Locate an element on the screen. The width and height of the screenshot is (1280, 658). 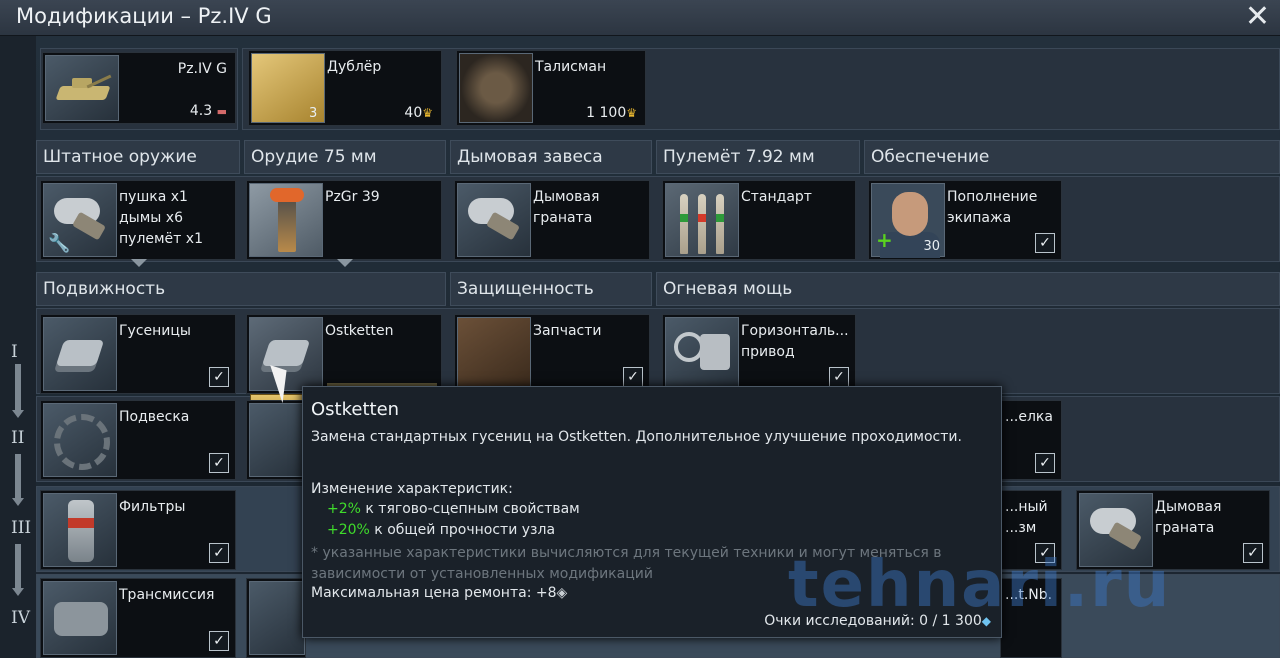
header-support: Обеспечение is located at coordinates (1072, 157).